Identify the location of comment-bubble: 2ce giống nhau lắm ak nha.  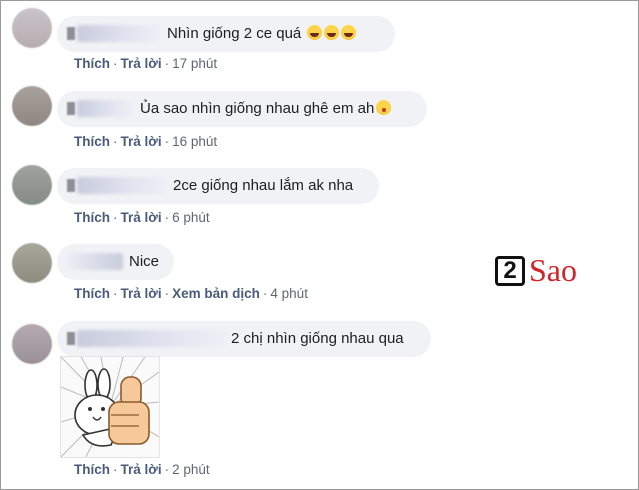
(218, 186).